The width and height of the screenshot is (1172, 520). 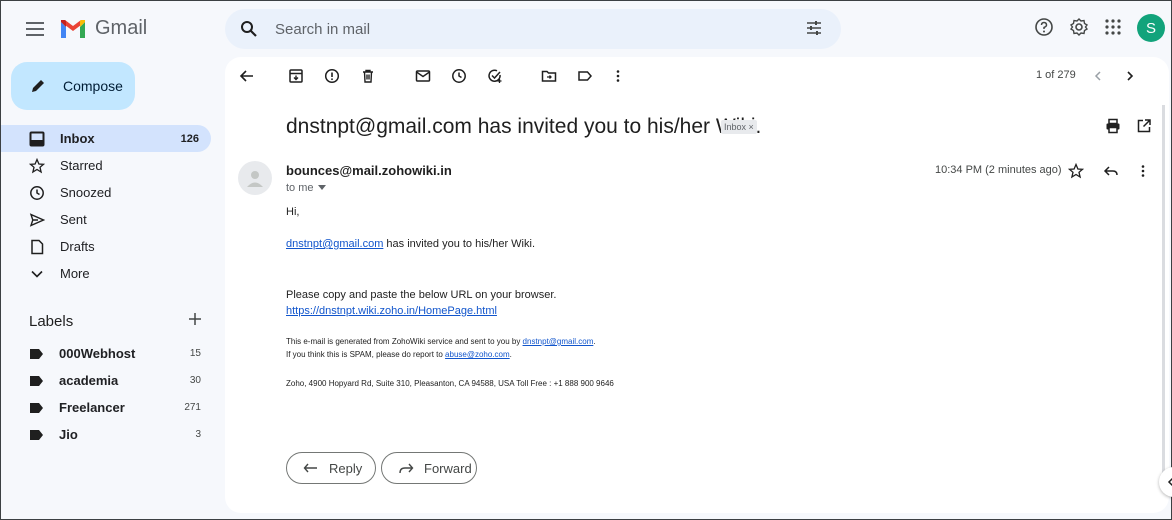 What do you see at coordinates (293, 212) in the screenshot?
I see `email-greeting: Hi,` at bounding box center [293, 212].